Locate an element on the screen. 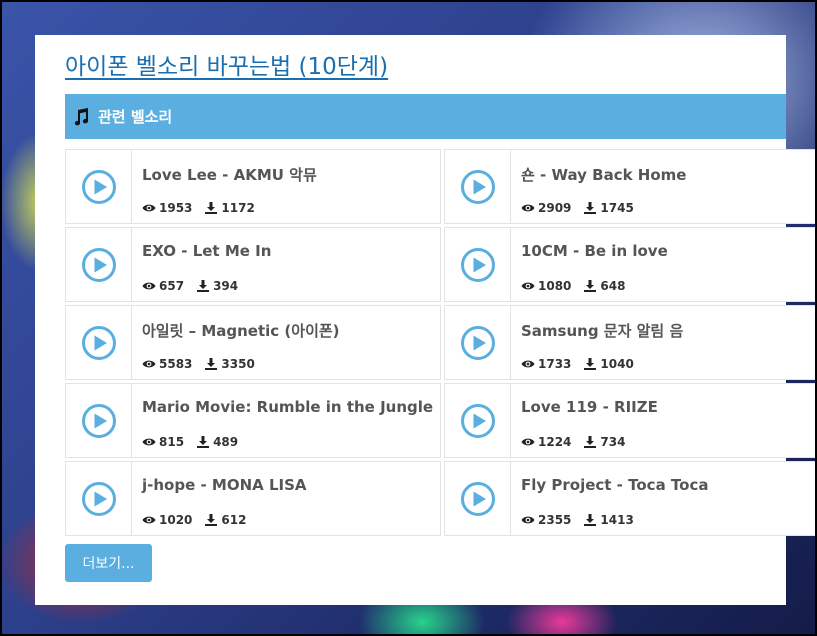 The image size is (817, 636). ringtone-tile: Mario Movie: Rumble in the Jungle 815 489 is located at coordinates (253, 420).